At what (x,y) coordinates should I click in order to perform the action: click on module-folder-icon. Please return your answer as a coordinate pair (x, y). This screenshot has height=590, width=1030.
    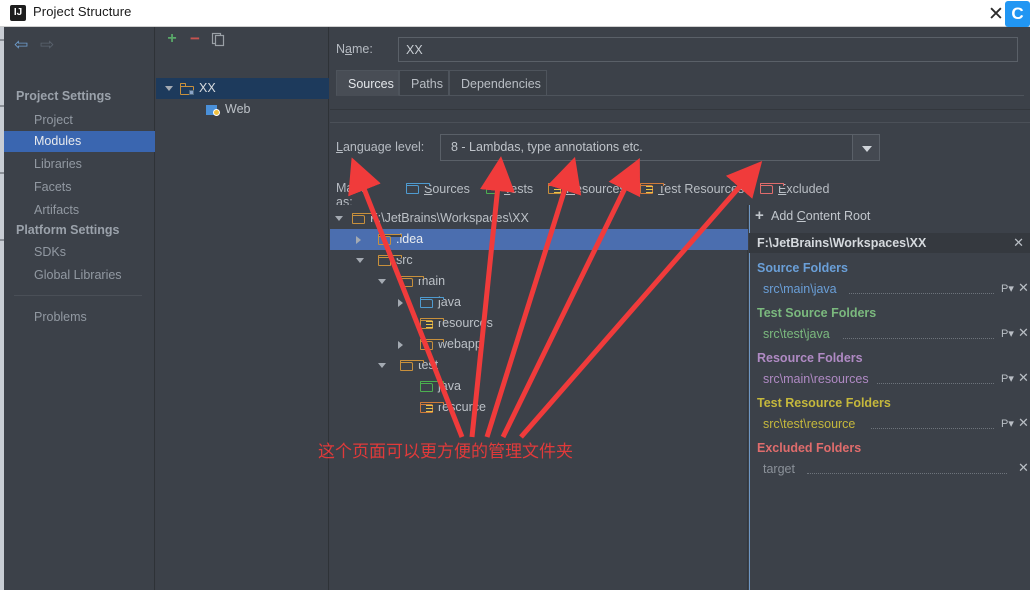
    Looking at the image, I should click on (187, 89).